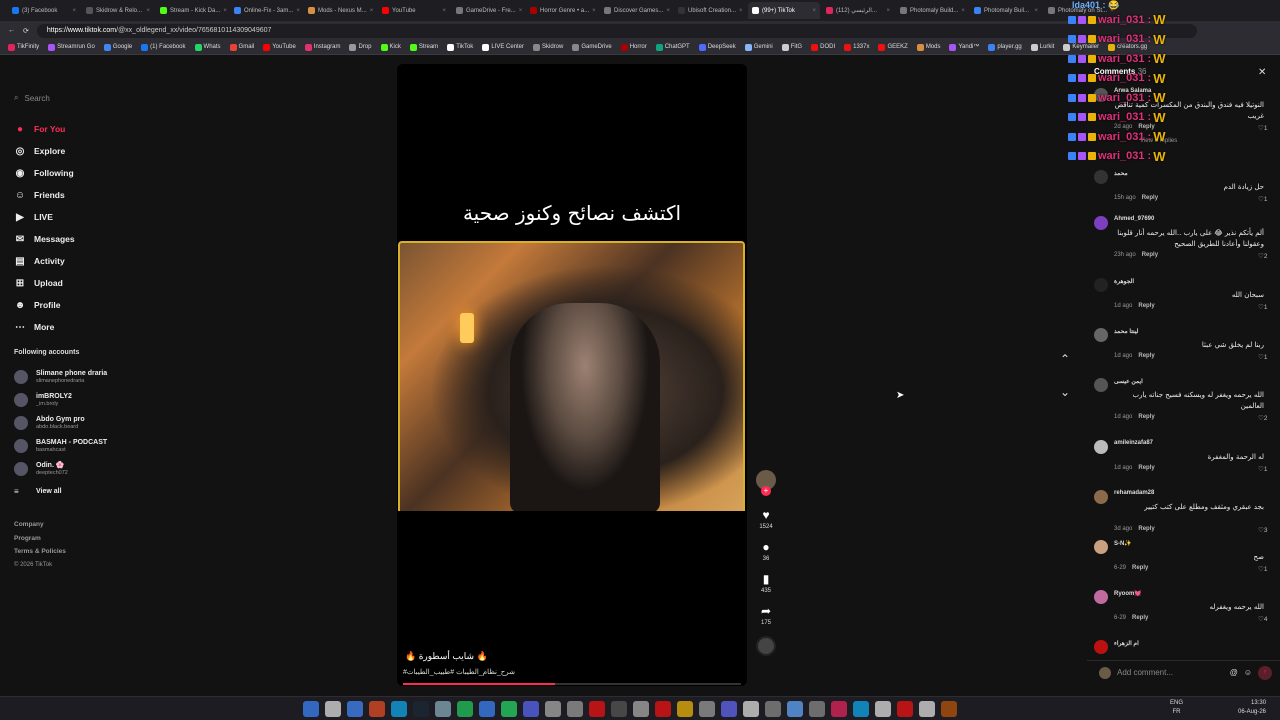 This screenshot has width=1280, height=720. What do you see at coordinates (672, 47) in the screenshot?
I see `bookmark-item: ChatGPT` at bounding box center [672, 47].